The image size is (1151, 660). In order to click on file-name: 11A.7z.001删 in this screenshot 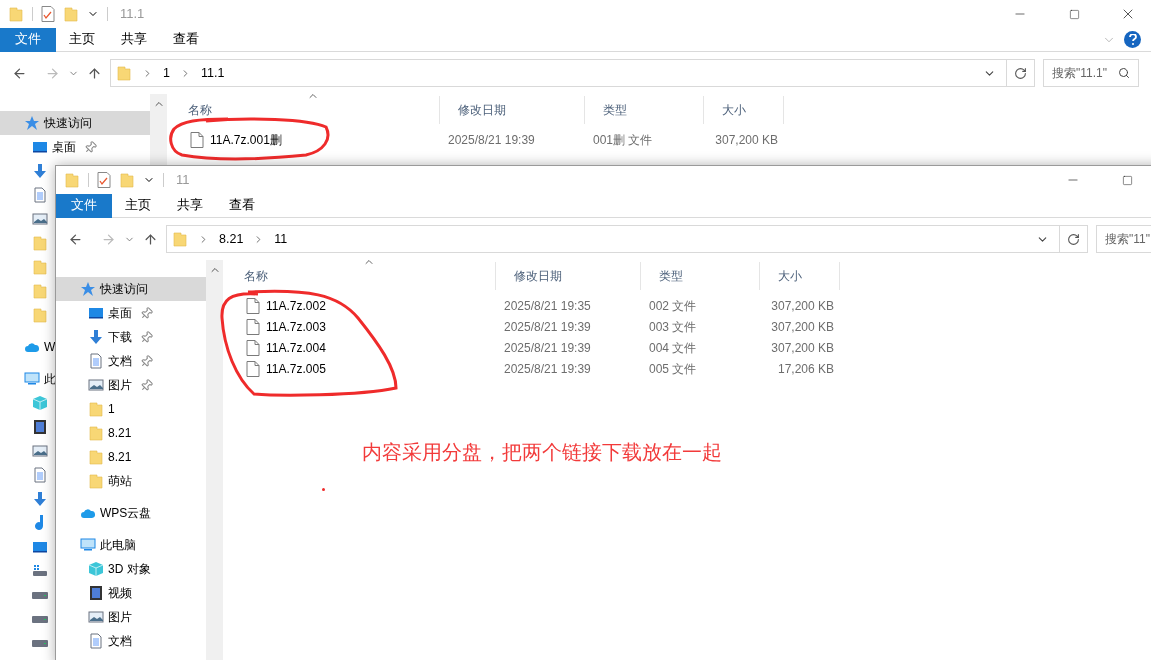, I will do `click(246, 139)`.